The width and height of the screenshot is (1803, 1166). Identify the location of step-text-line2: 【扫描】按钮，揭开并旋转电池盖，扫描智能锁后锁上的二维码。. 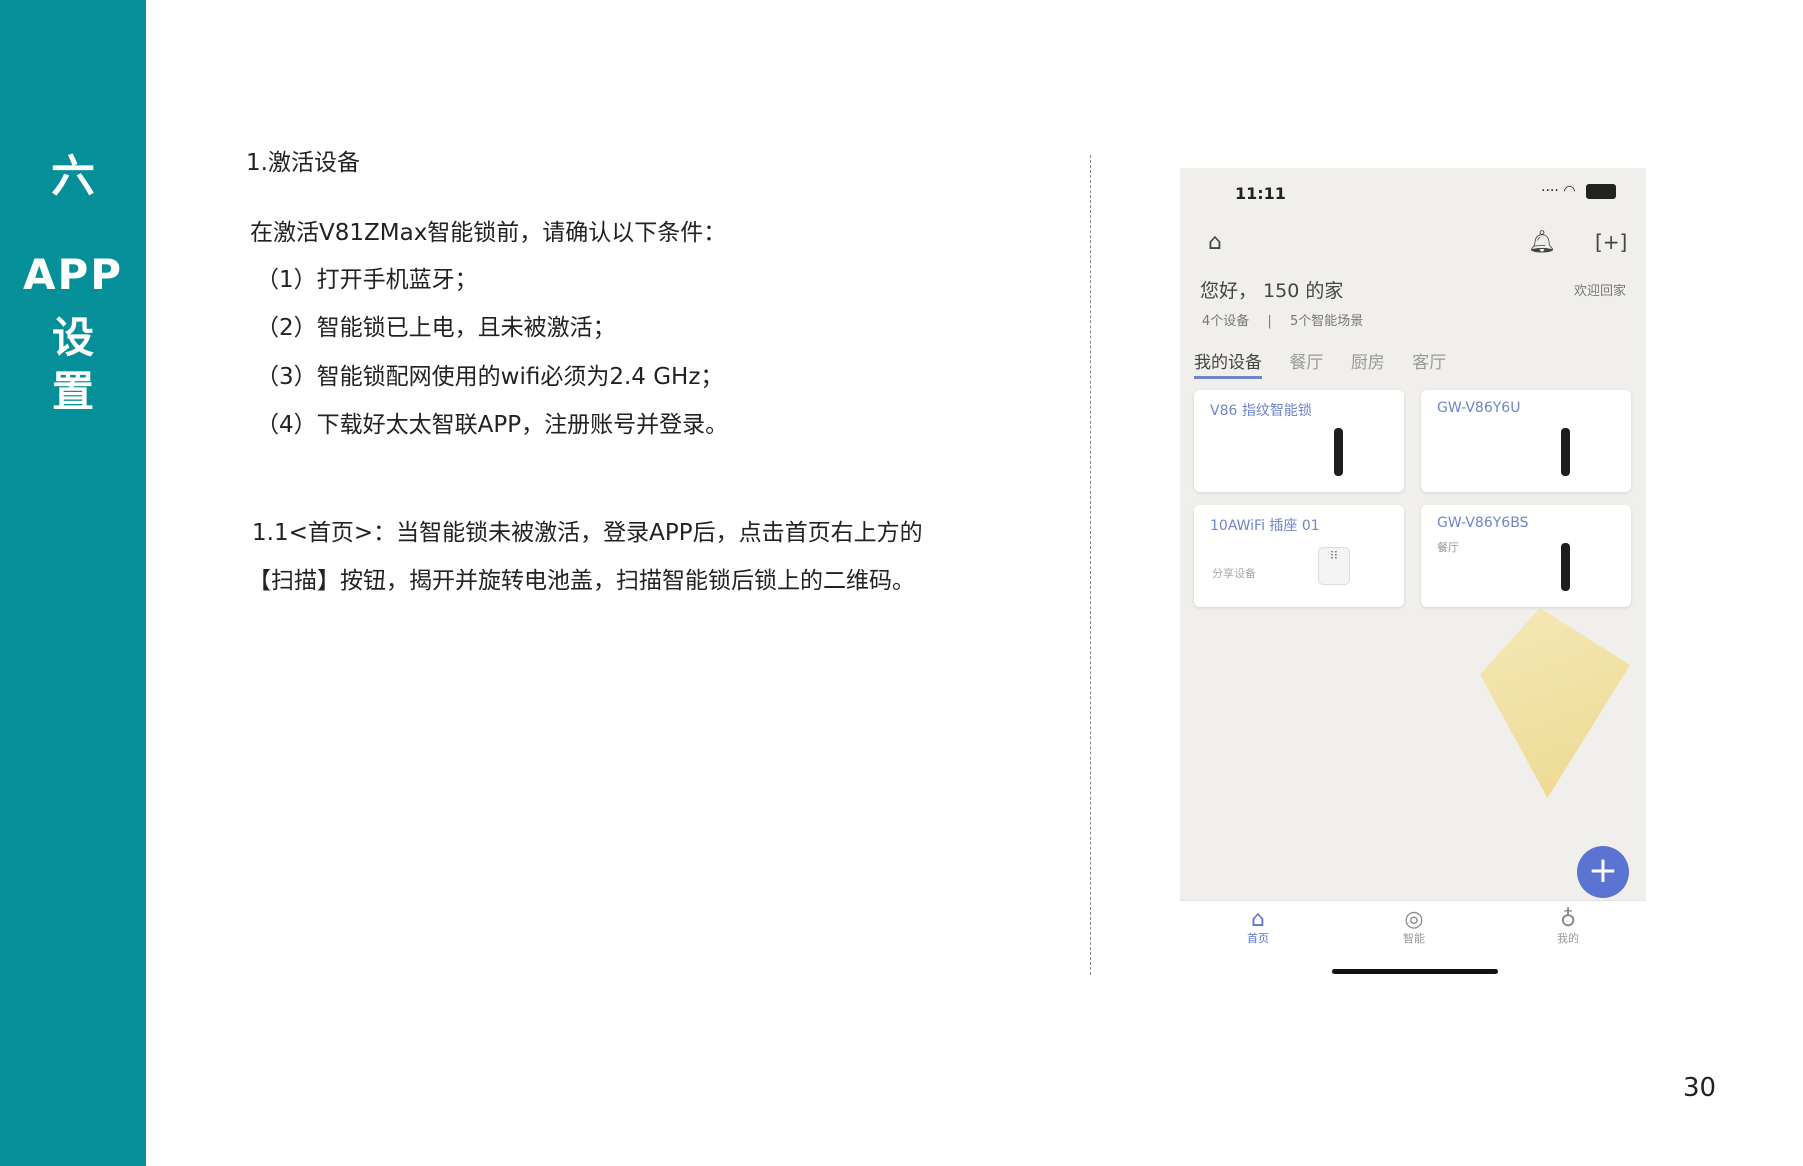
(581, 581).